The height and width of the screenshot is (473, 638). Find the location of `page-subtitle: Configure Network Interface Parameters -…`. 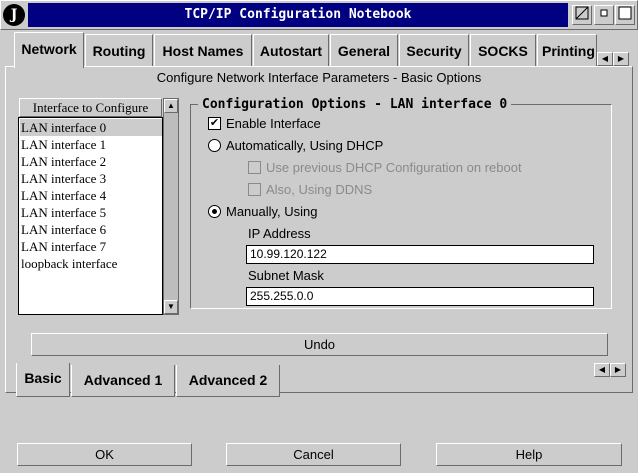

page-subtitle: Configure Network Interface Parameters -… is located at coordinates (319, 77).